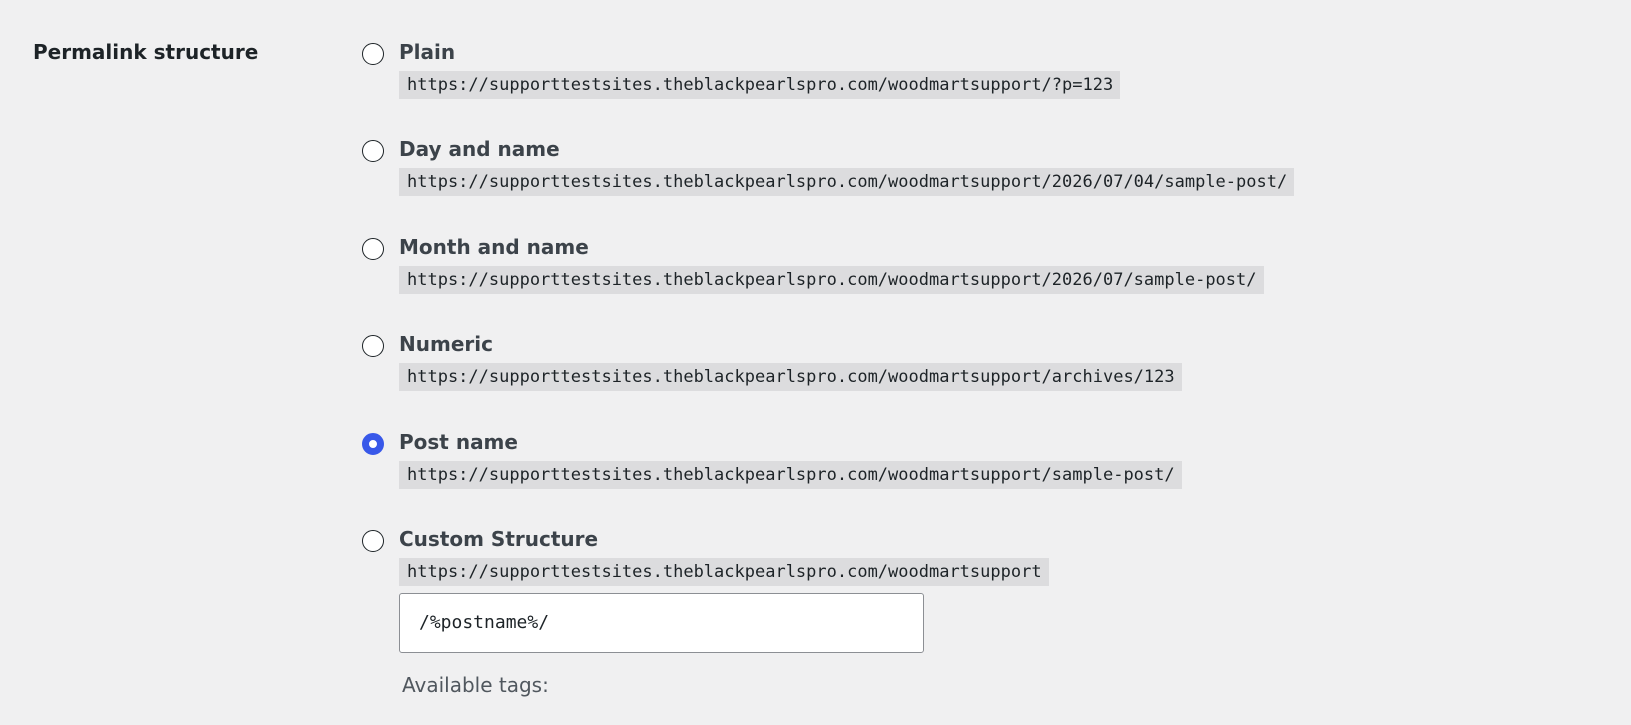  What do you see at coordinates (446, 344) in the screenshot?
I see `option-numeric-label: Numeric` at bounding box center [446, 344].